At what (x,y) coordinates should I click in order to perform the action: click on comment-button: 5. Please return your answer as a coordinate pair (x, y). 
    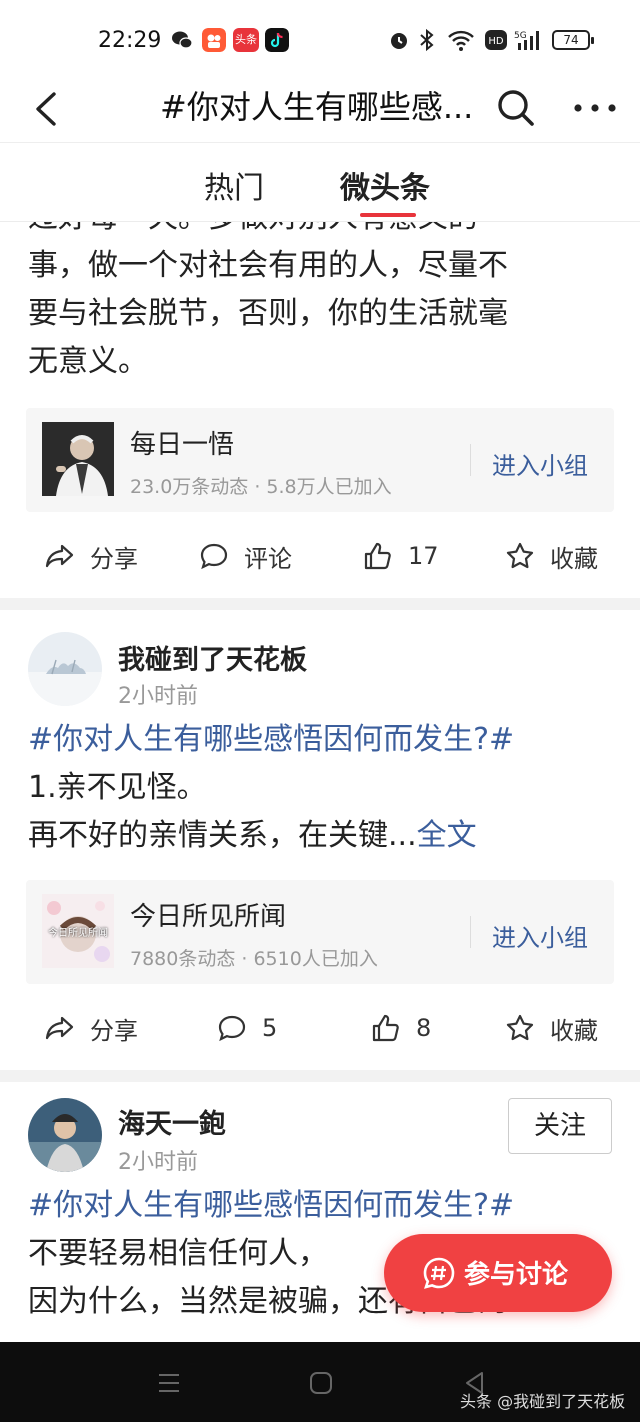
    Looking at the image, I should click on (246, 1028).